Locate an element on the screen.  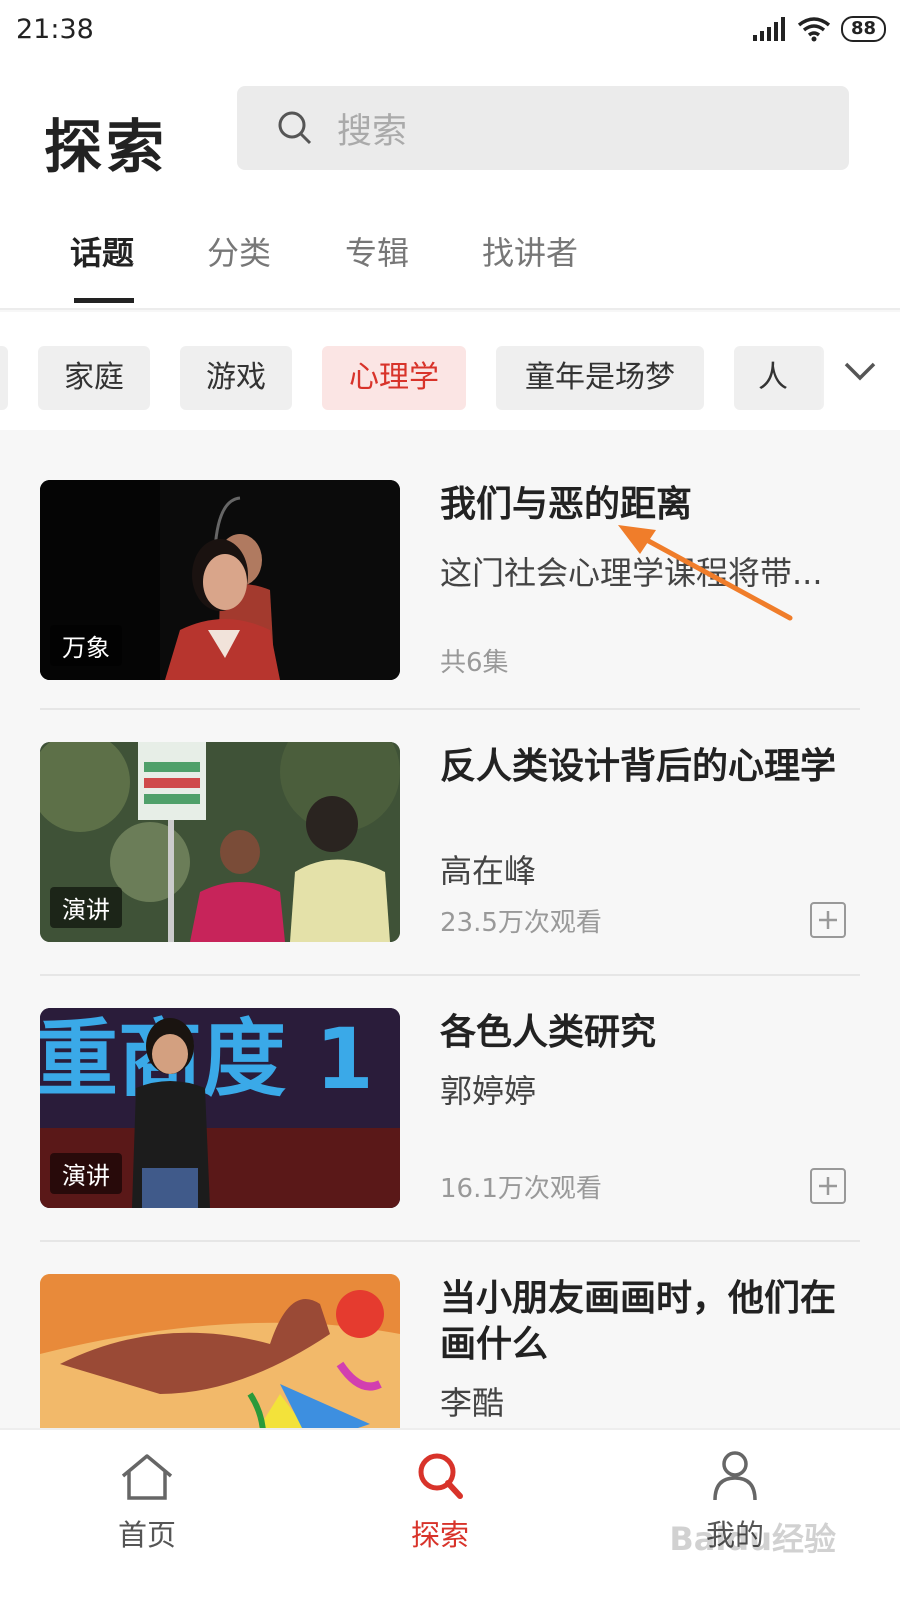
search-input: 搜索 is located at coordinates (543, 128).